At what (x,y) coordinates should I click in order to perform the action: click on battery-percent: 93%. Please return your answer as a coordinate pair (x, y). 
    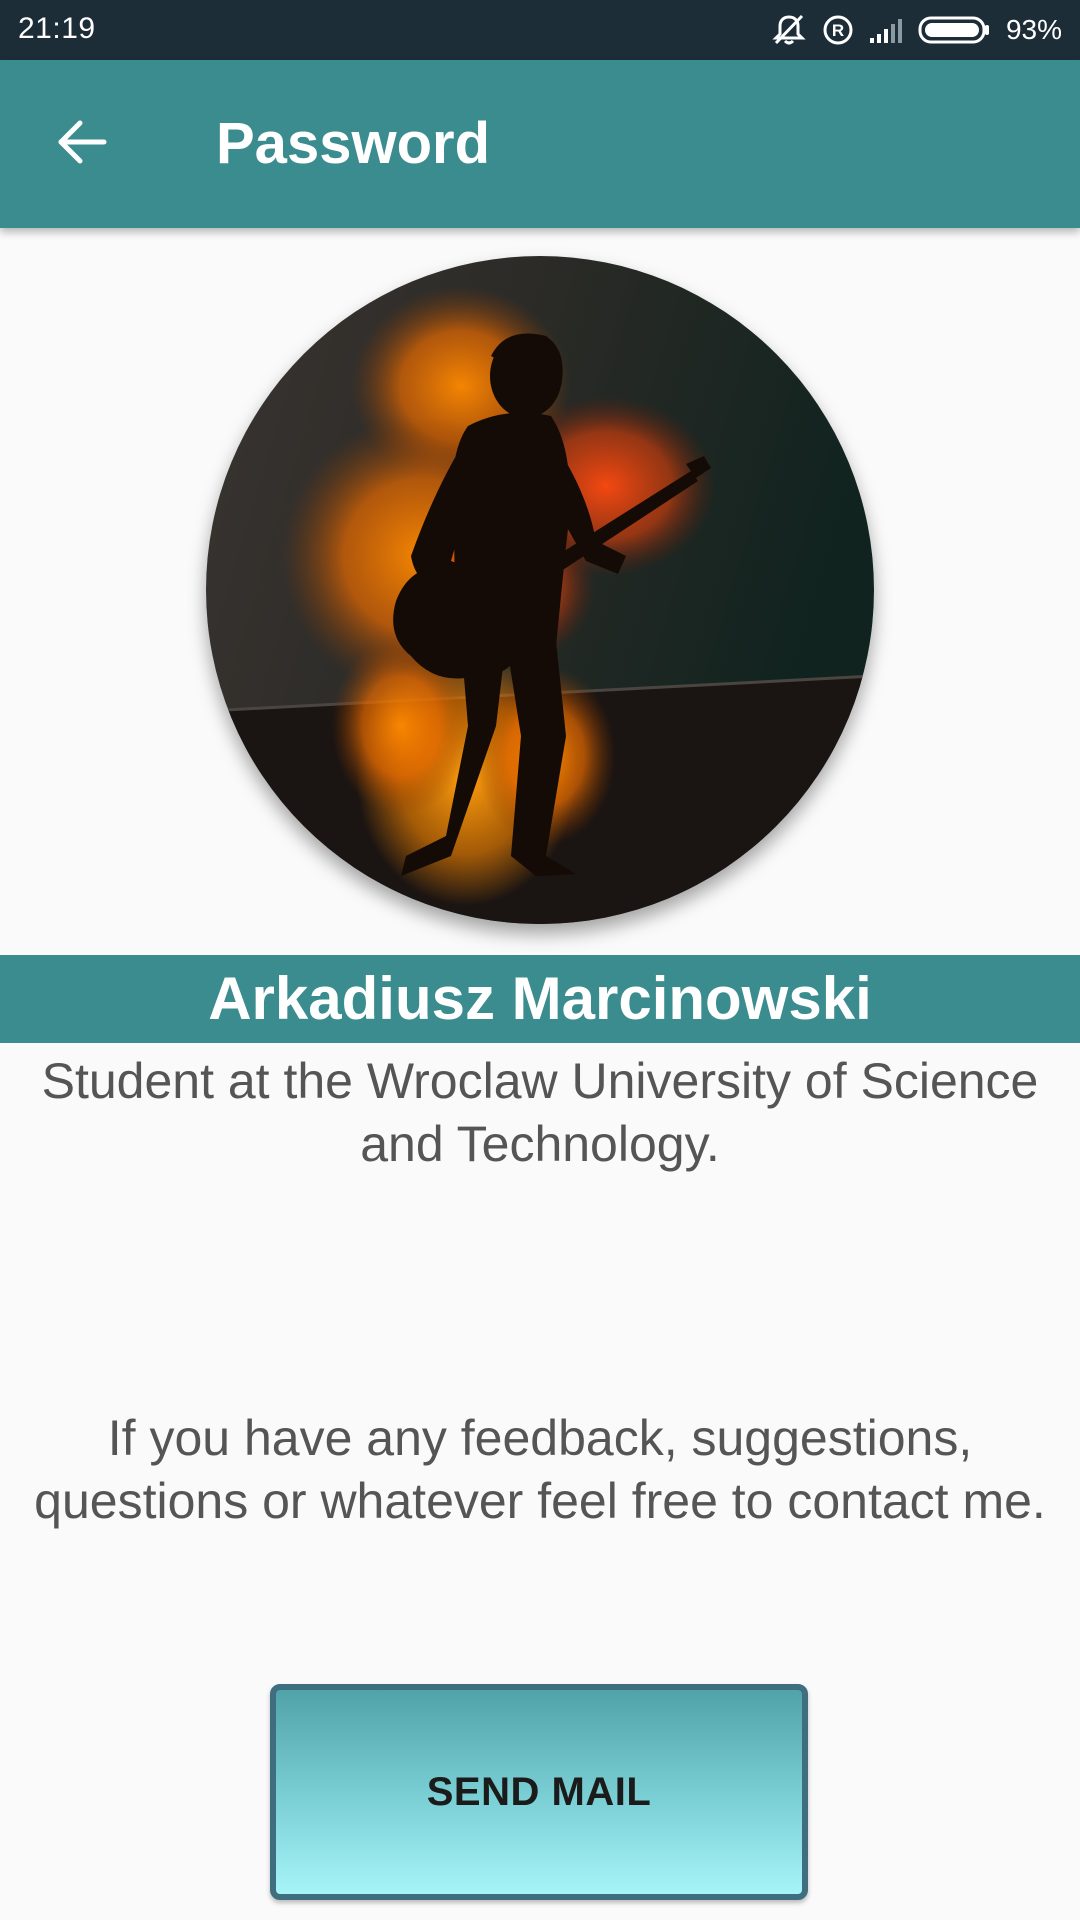
    Looking at the image, I should click on (1033, 29).